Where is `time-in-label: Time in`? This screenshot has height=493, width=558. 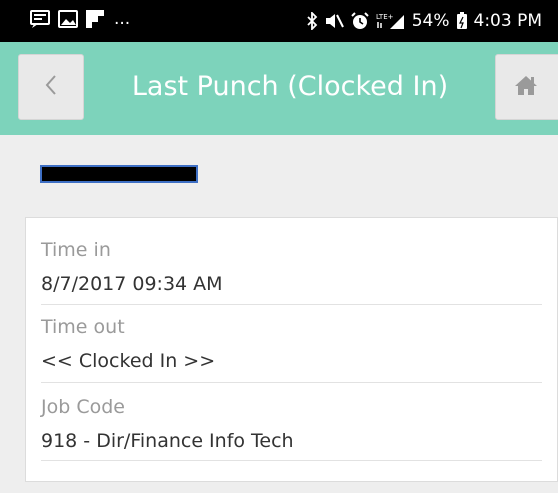 time-in-label: Time in is located at coordinates (76, 250).